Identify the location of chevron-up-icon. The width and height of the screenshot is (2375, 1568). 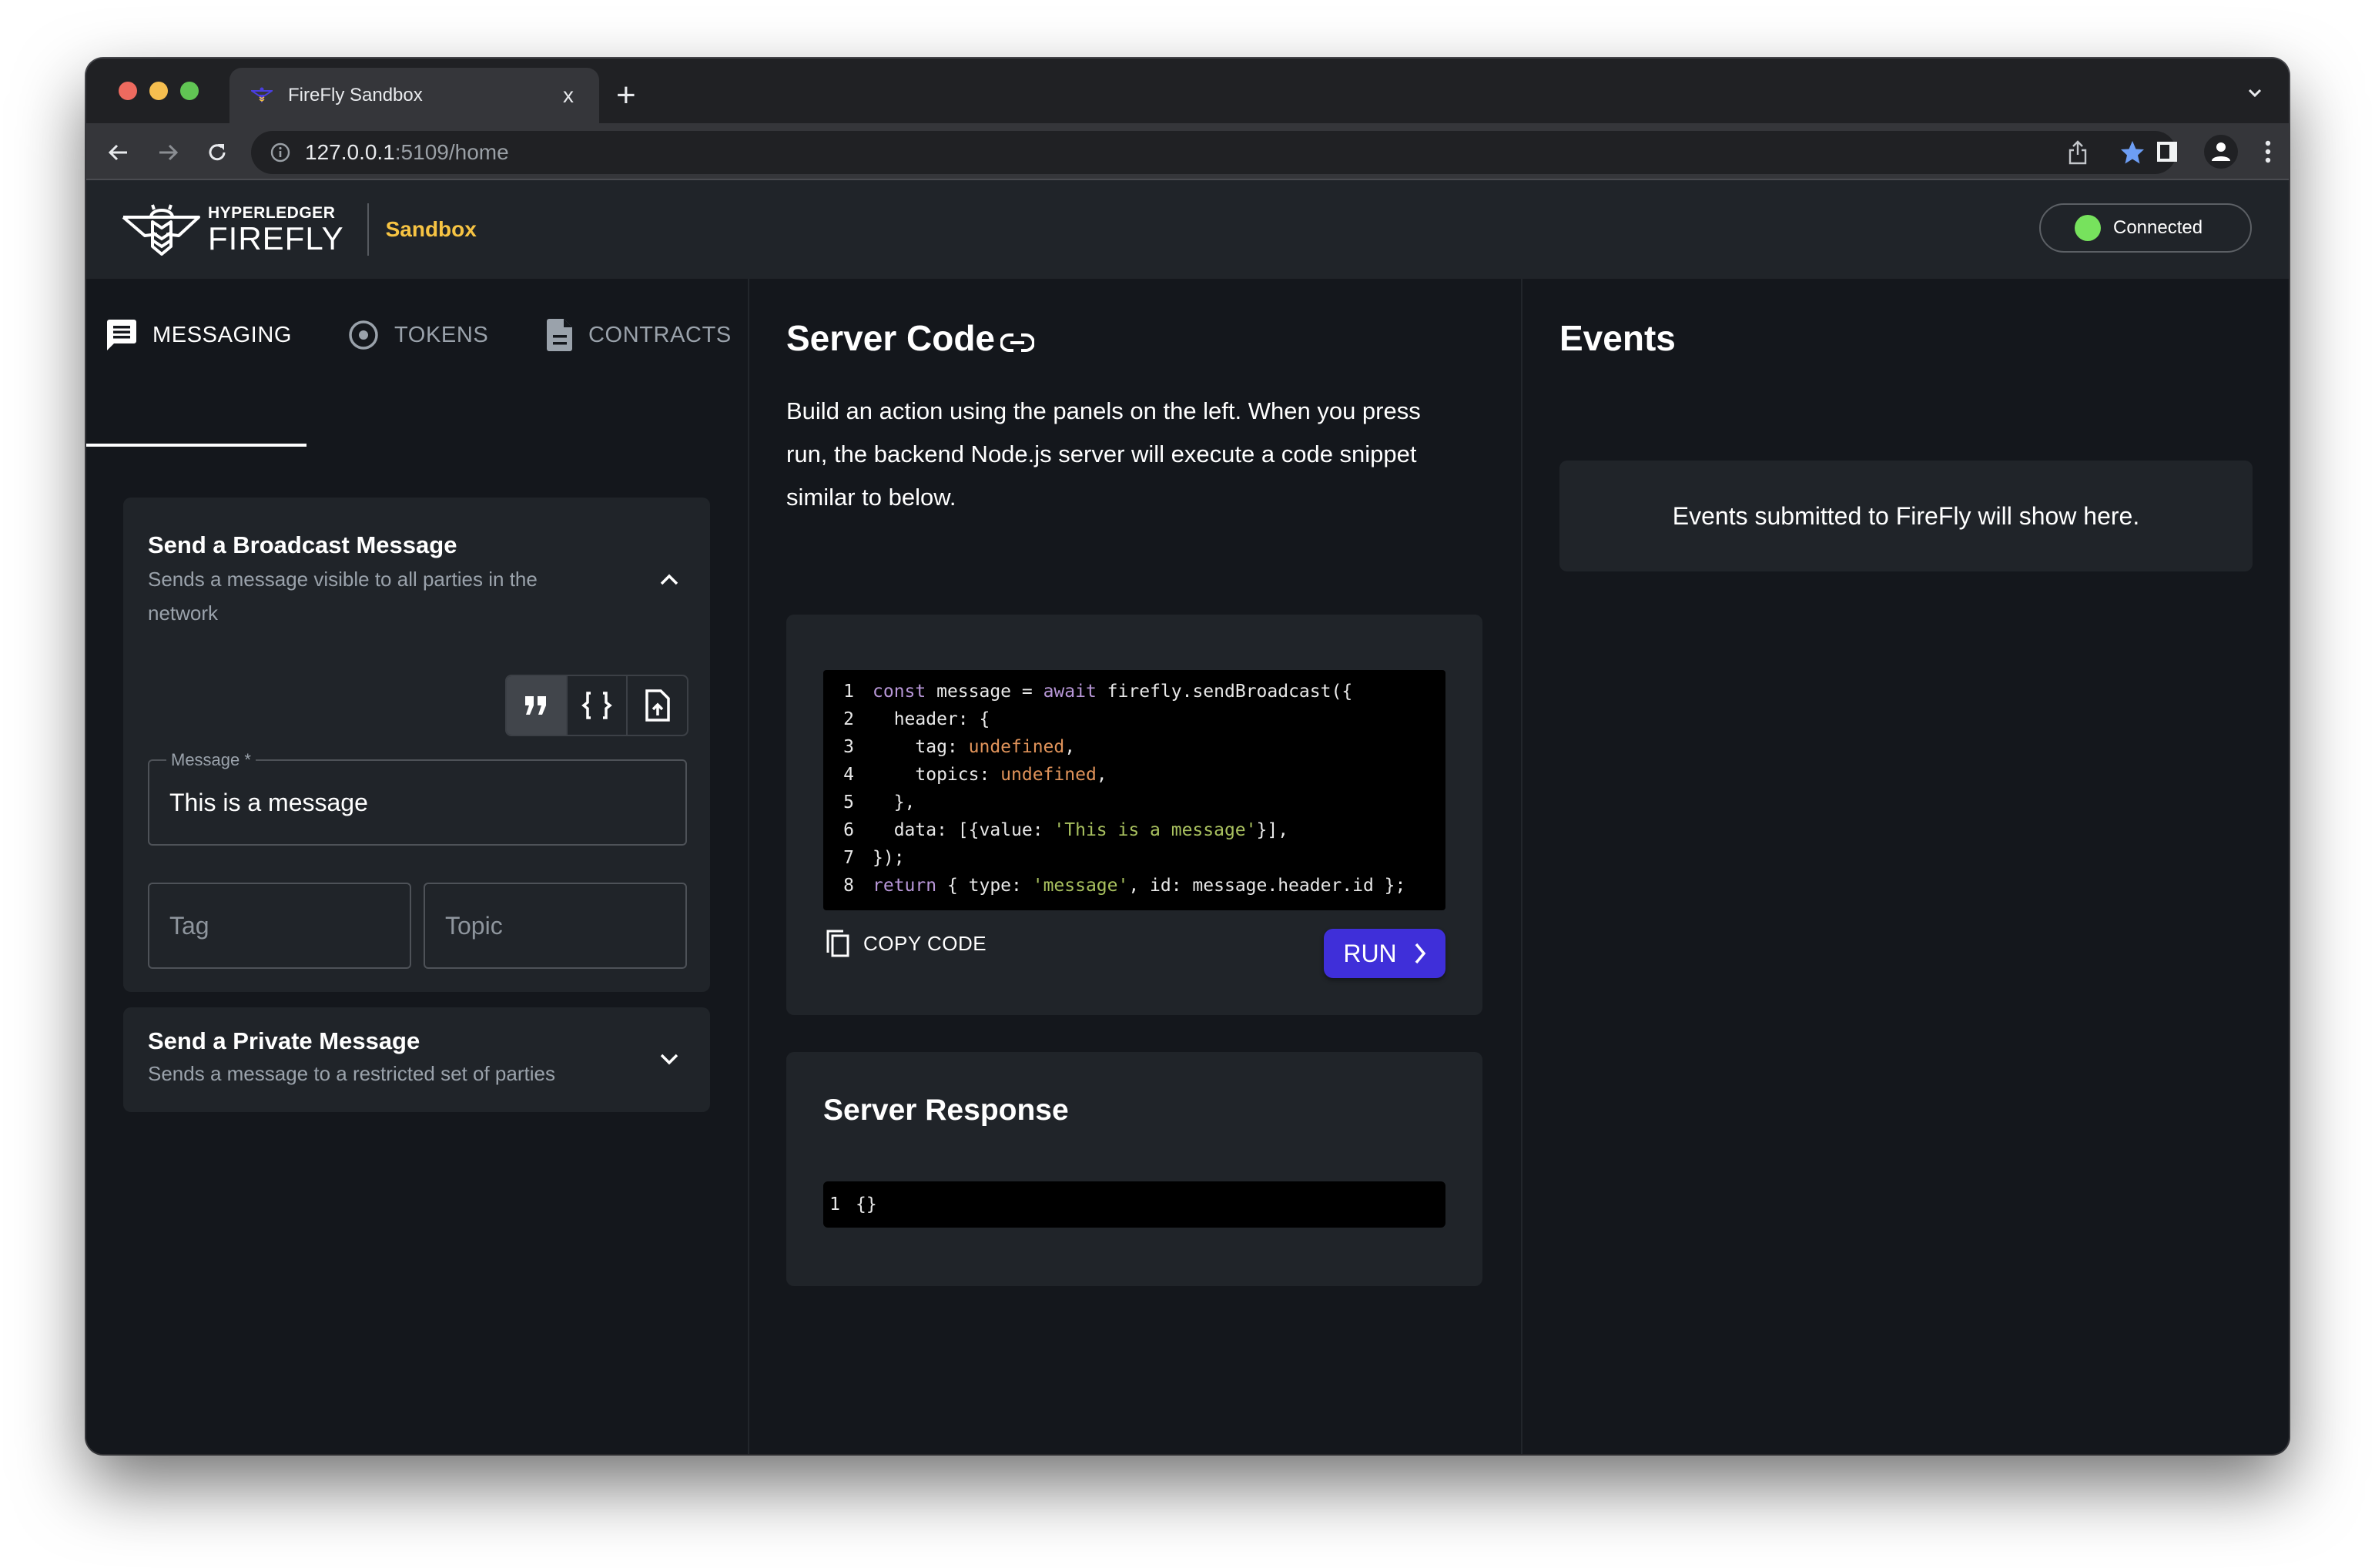
(669, 580).